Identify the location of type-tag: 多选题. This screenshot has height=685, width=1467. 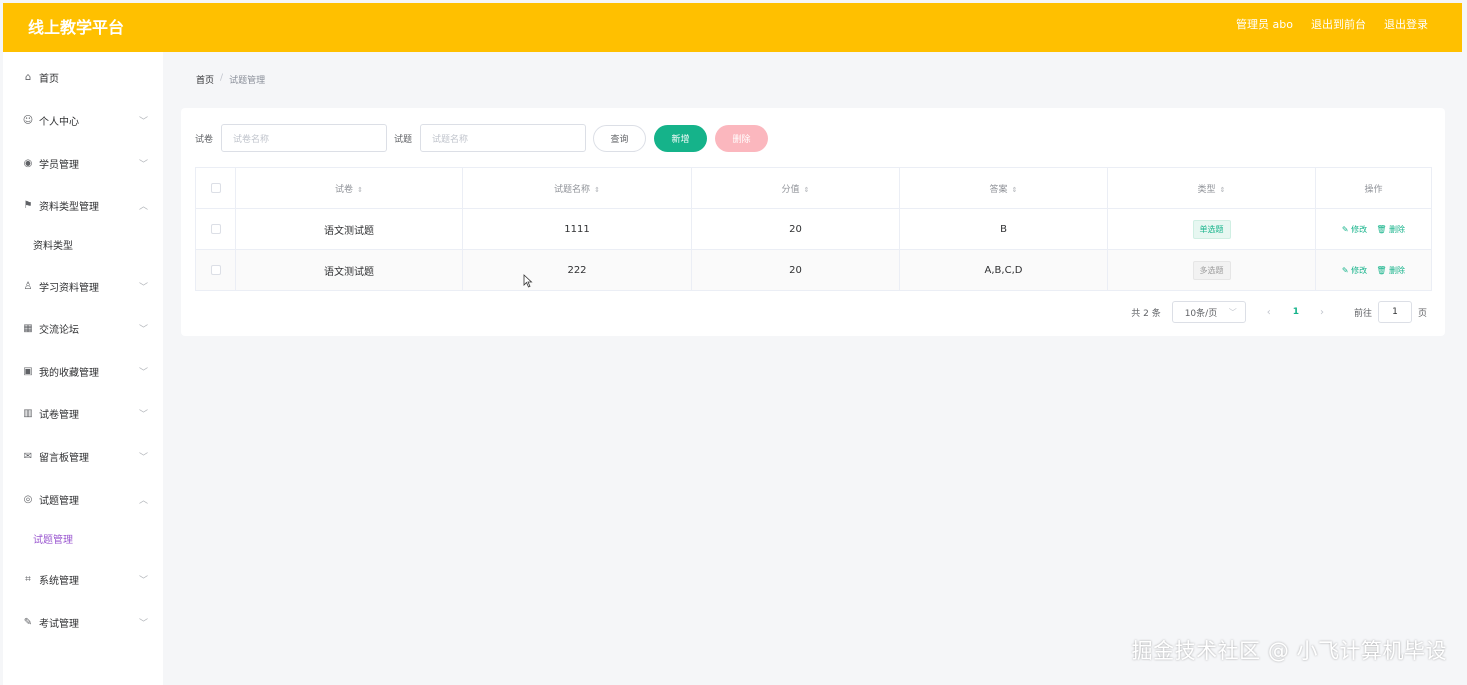
(1211, 270).